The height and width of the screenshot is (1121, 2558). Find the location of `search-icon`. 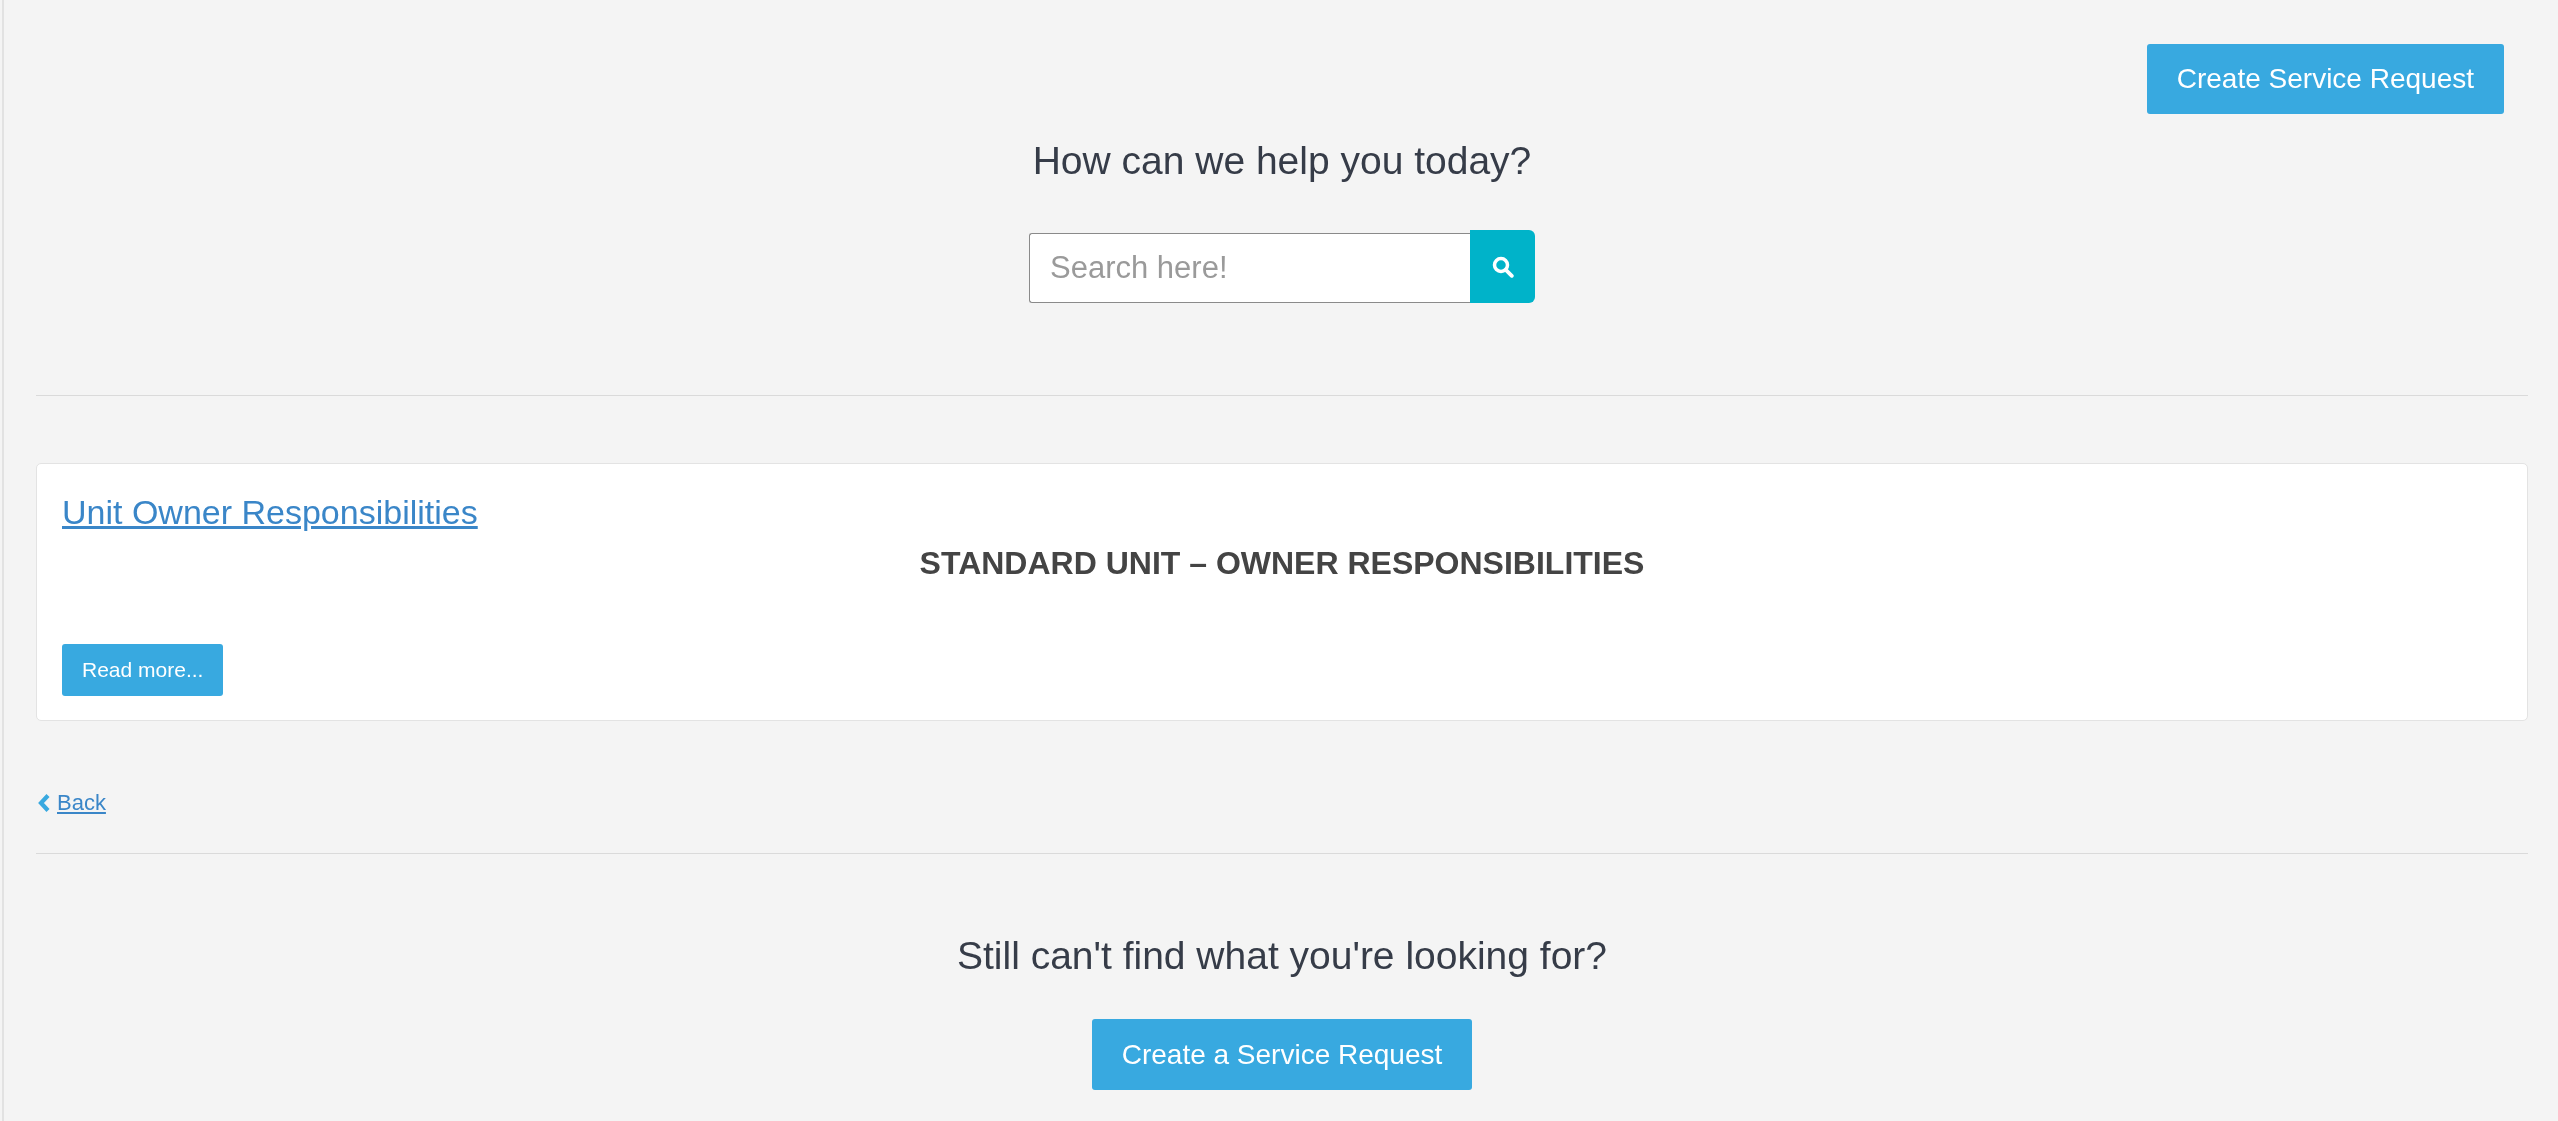

search-icon is located at coordinates (1502, 266).